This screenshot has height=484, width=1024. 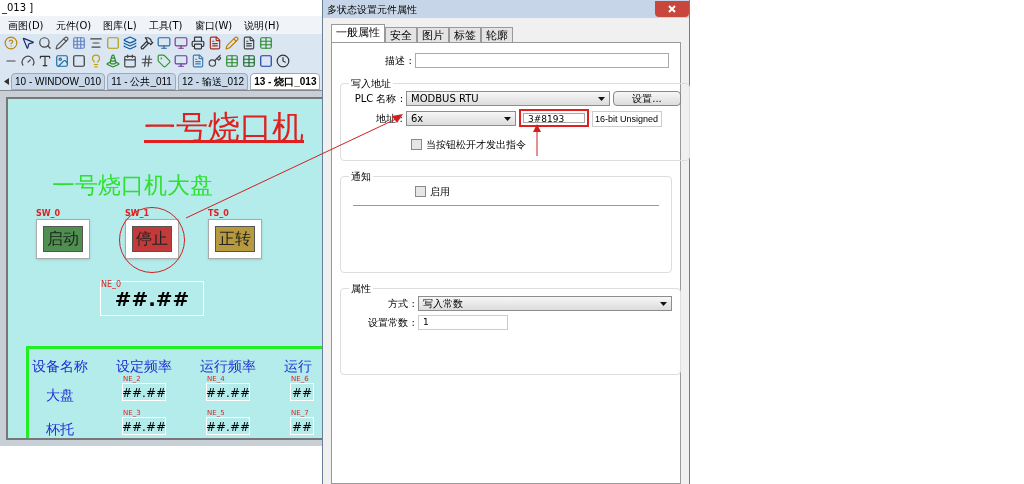 I want to click on column-header: 运行频率, so click(x=228, y=366).